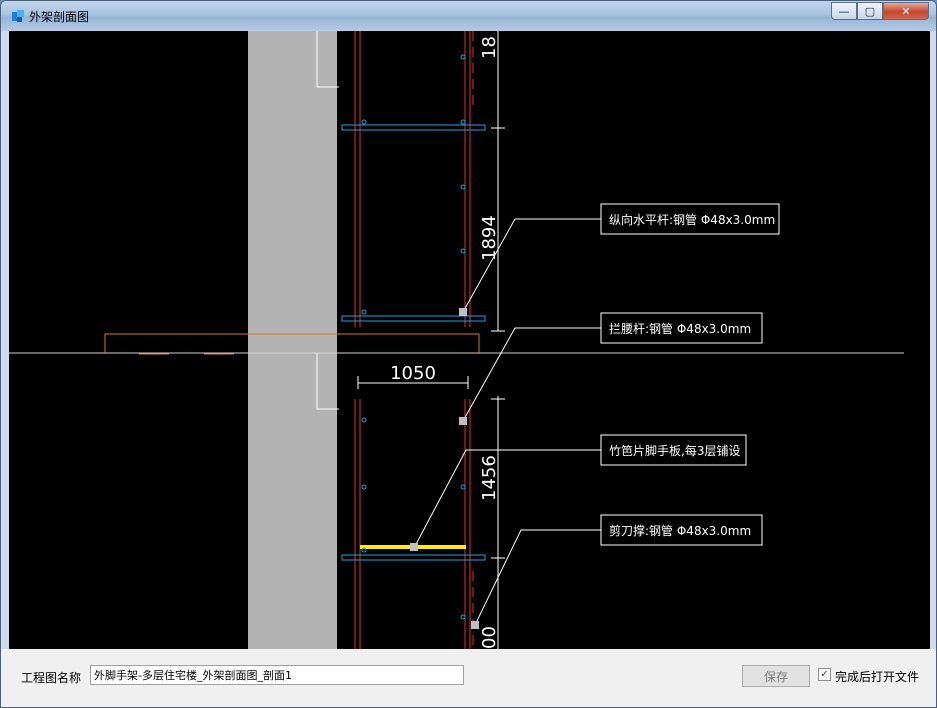 This screenshot has height=708, width=937. I want to click on callout-text-3: 竹笆片脚手板,每3层铺设, so click(674, 450).